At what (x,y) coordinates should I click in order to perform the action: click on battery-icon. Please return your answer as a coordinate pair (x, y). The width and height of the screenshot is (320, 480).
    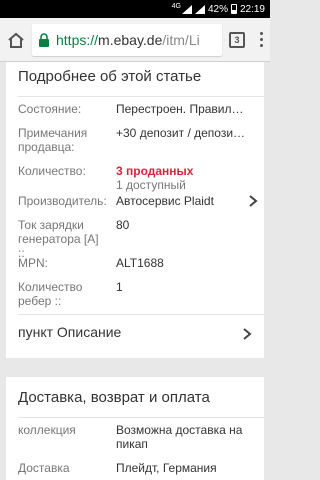
    Looking at the image, I should click on (233, 9).